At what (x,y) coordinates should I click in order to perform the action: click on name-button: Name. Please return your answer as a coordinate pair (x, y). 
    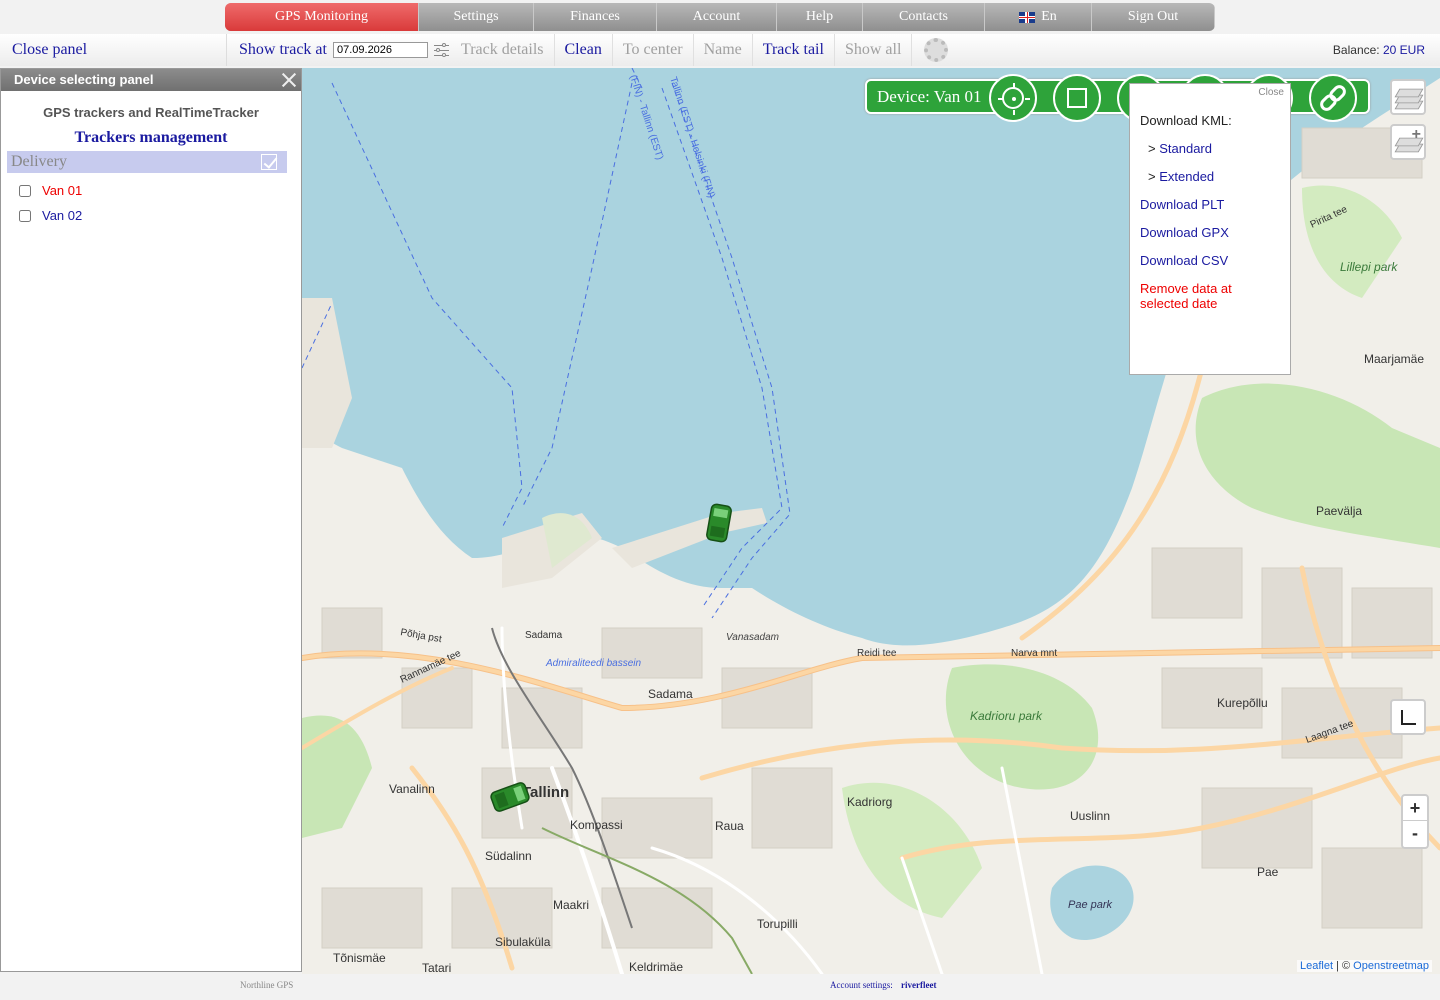
    Looking at the image, I should click on (723, 50).